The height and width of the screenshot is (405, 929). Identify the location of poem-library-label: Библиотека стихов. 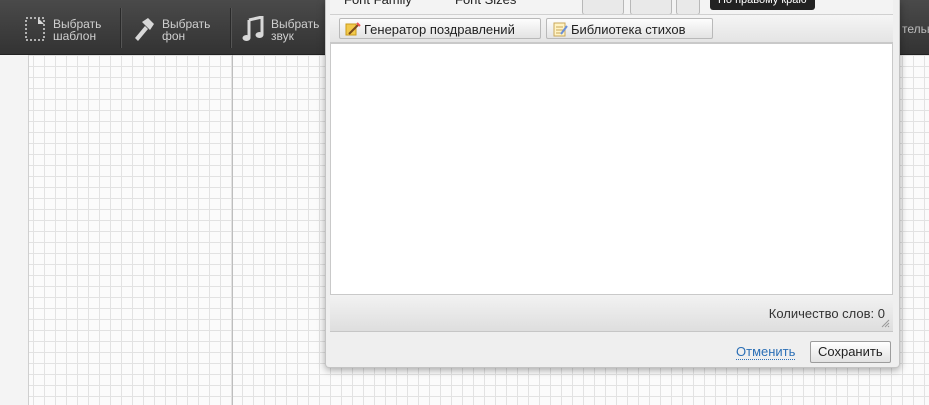
(628, 29).